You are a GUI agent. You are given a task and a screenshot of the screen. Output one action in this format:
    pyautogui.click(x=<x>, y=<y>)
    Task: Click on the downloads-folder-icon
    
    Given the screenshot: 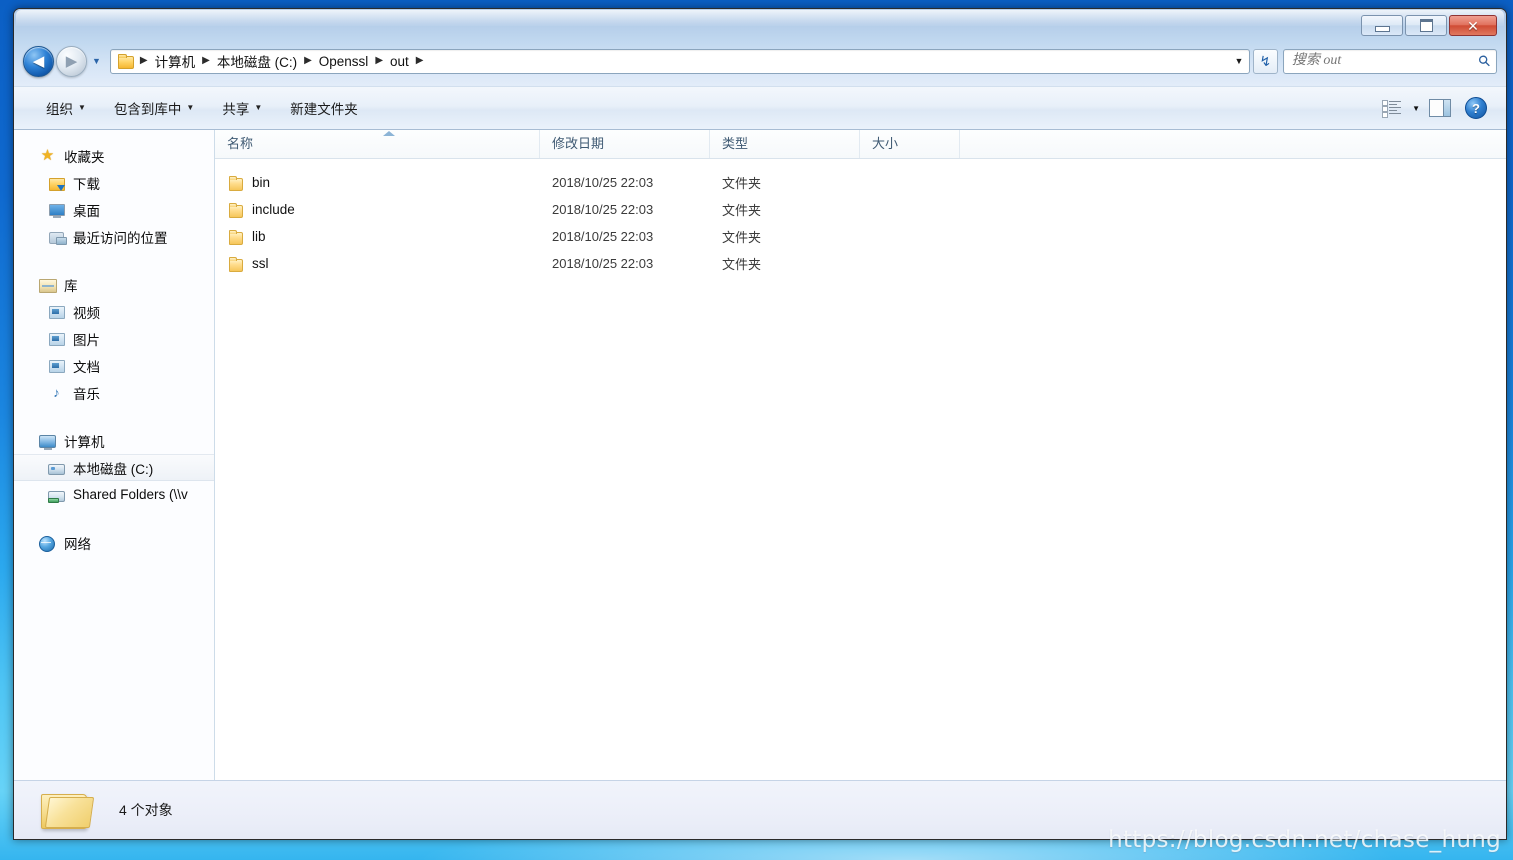 What is the action you would take?
    pyautogui.click(x=56, y=183)
    